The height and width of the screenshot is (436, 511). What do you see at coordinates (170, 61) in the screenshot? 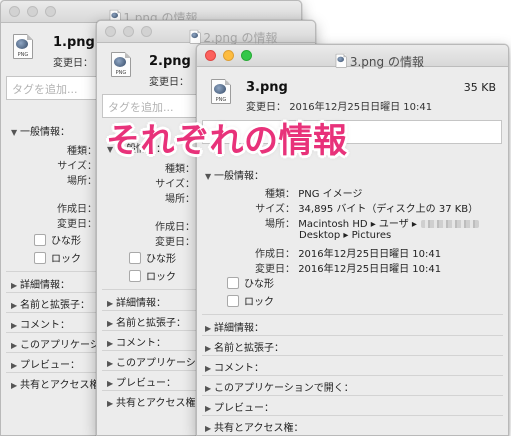
I see `file-name: 2.png` at bounding box center [170, 61].